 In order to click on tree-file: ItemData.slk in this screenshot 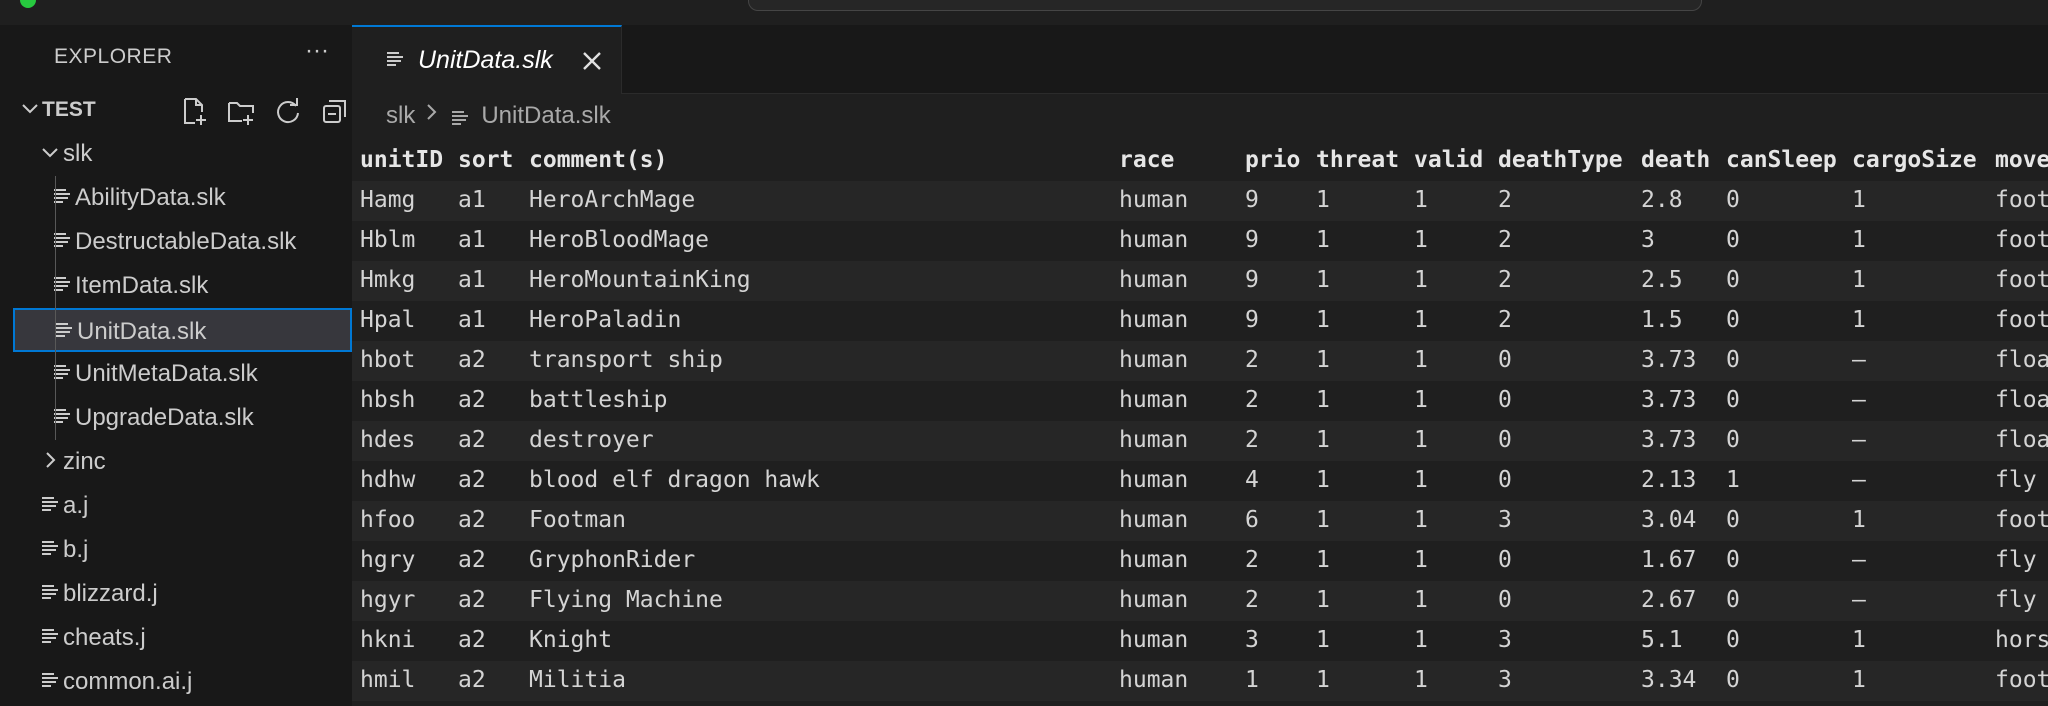, I will do `click(182, 286)`.